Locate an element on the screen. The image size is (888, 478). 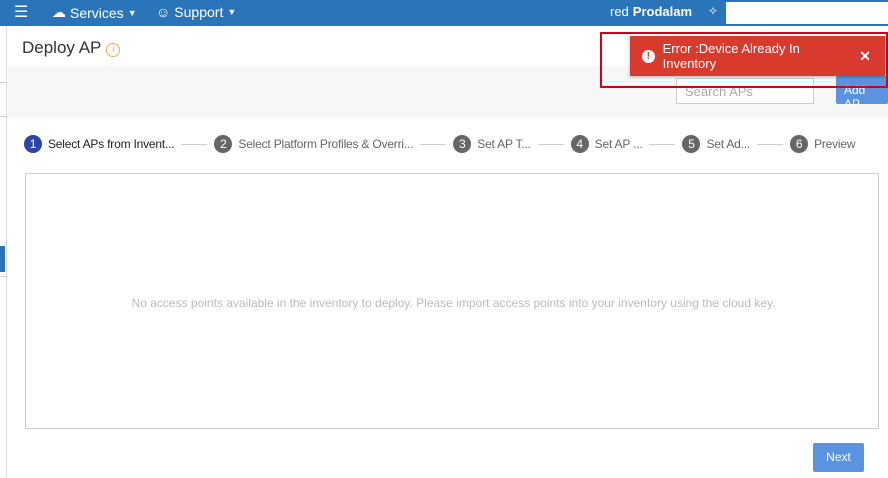
step-number: 1 is located at coordinates (33, 144).